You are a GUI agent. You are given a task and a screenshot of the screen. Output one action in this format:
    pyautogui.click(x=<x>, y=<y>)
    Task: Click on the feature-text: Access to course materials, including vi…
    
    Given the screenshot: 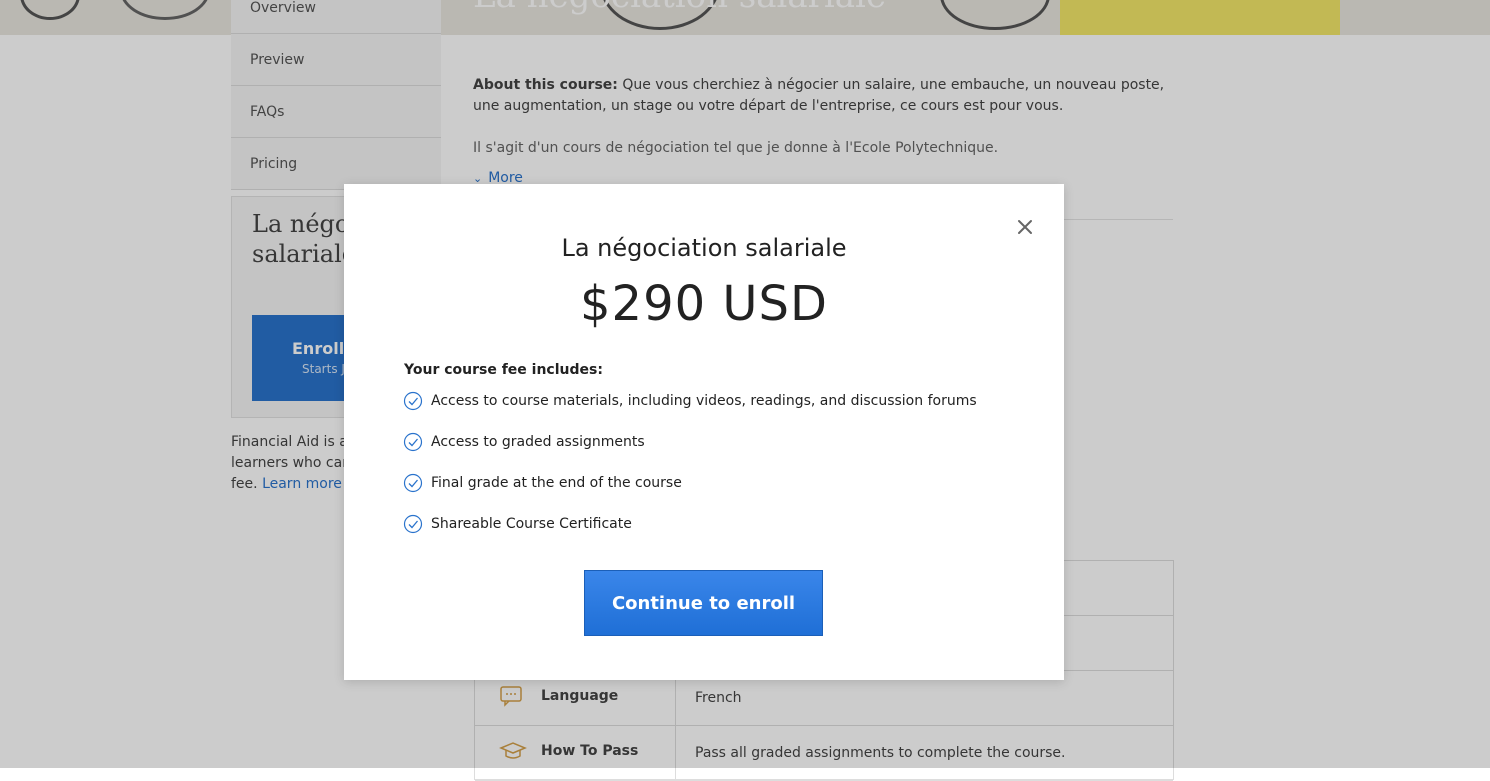 What is the action you would take?
    pyautogui.click(x=704, y=401)
    